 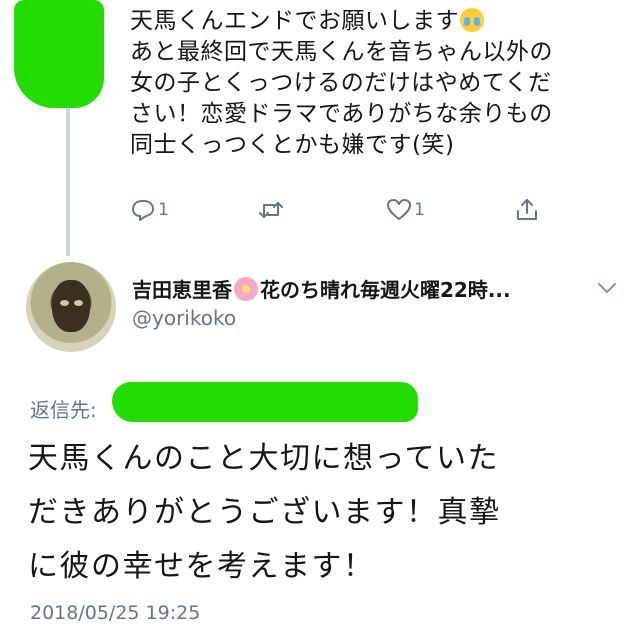 I want to click on reply-icon, so click(x=143, y=210).